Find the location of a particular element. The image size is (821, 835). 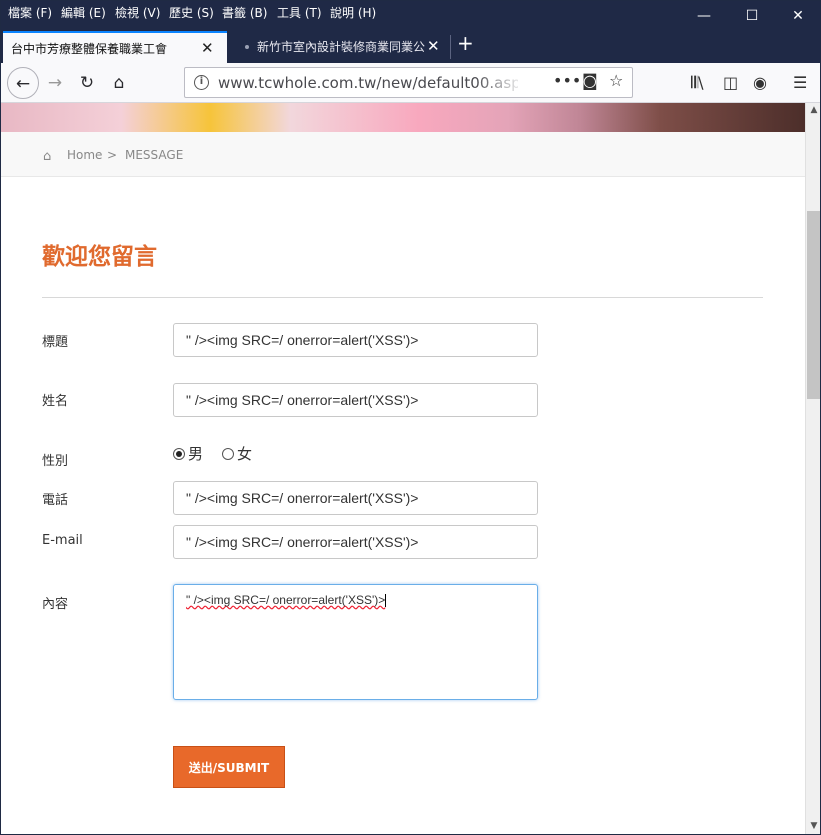

pocket-icon: ◙ is located at coordinates (590, 80).